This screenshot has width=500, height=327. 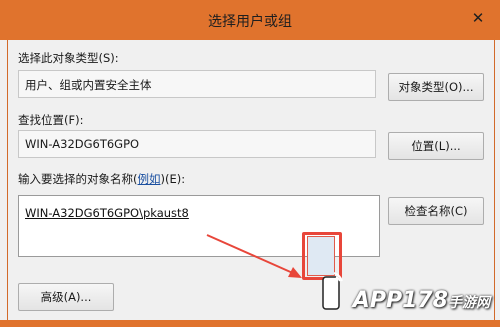 What do you see at coordinates (102, 179) in the screenshot?
I see `object-names-label: 输入要选择的对象名称(例如)(E):` at bounding box center [102, 179].